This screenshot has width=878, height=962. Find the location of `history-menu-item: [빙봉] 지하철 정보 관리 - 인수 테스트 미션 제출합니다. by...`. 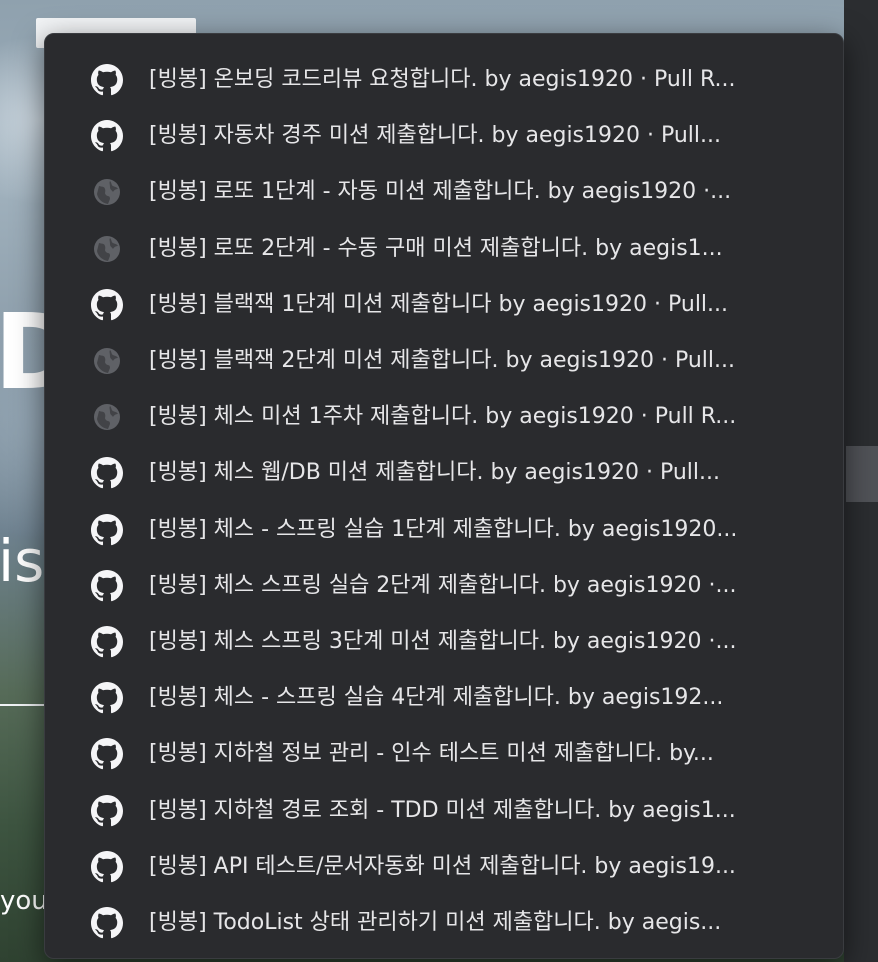

history-menu-item: [빙봉] 지하철 정보 관리 - 인수 테스트 미션 제출합니다. by... is located at coordinates (444, 754).